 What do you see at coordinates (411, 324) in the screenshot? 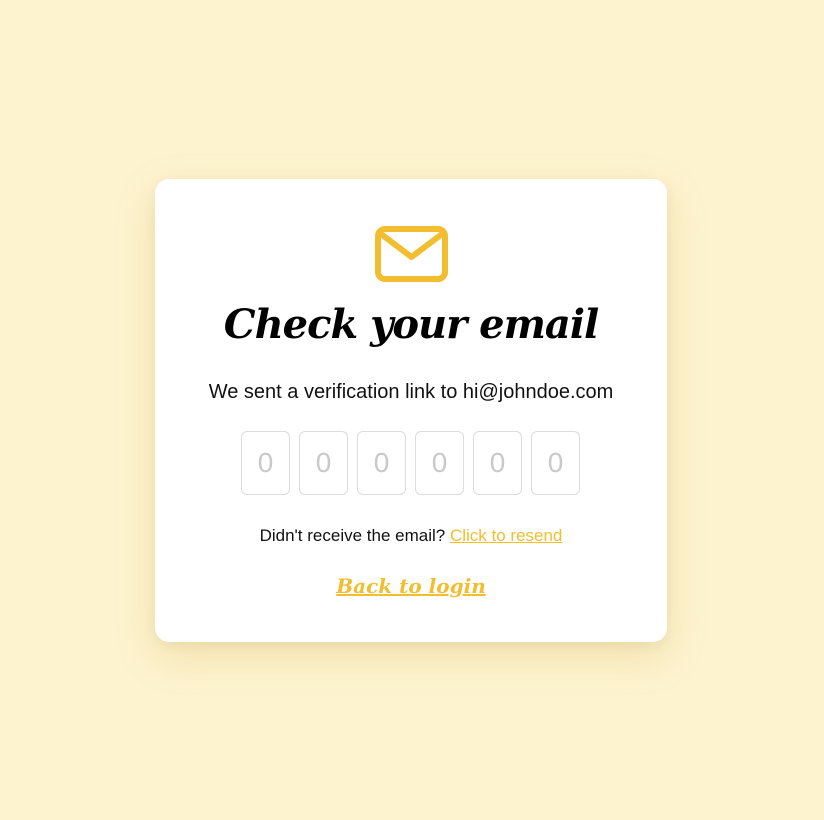
I see `page-title: Check your email` at bounding box center [411, 324].